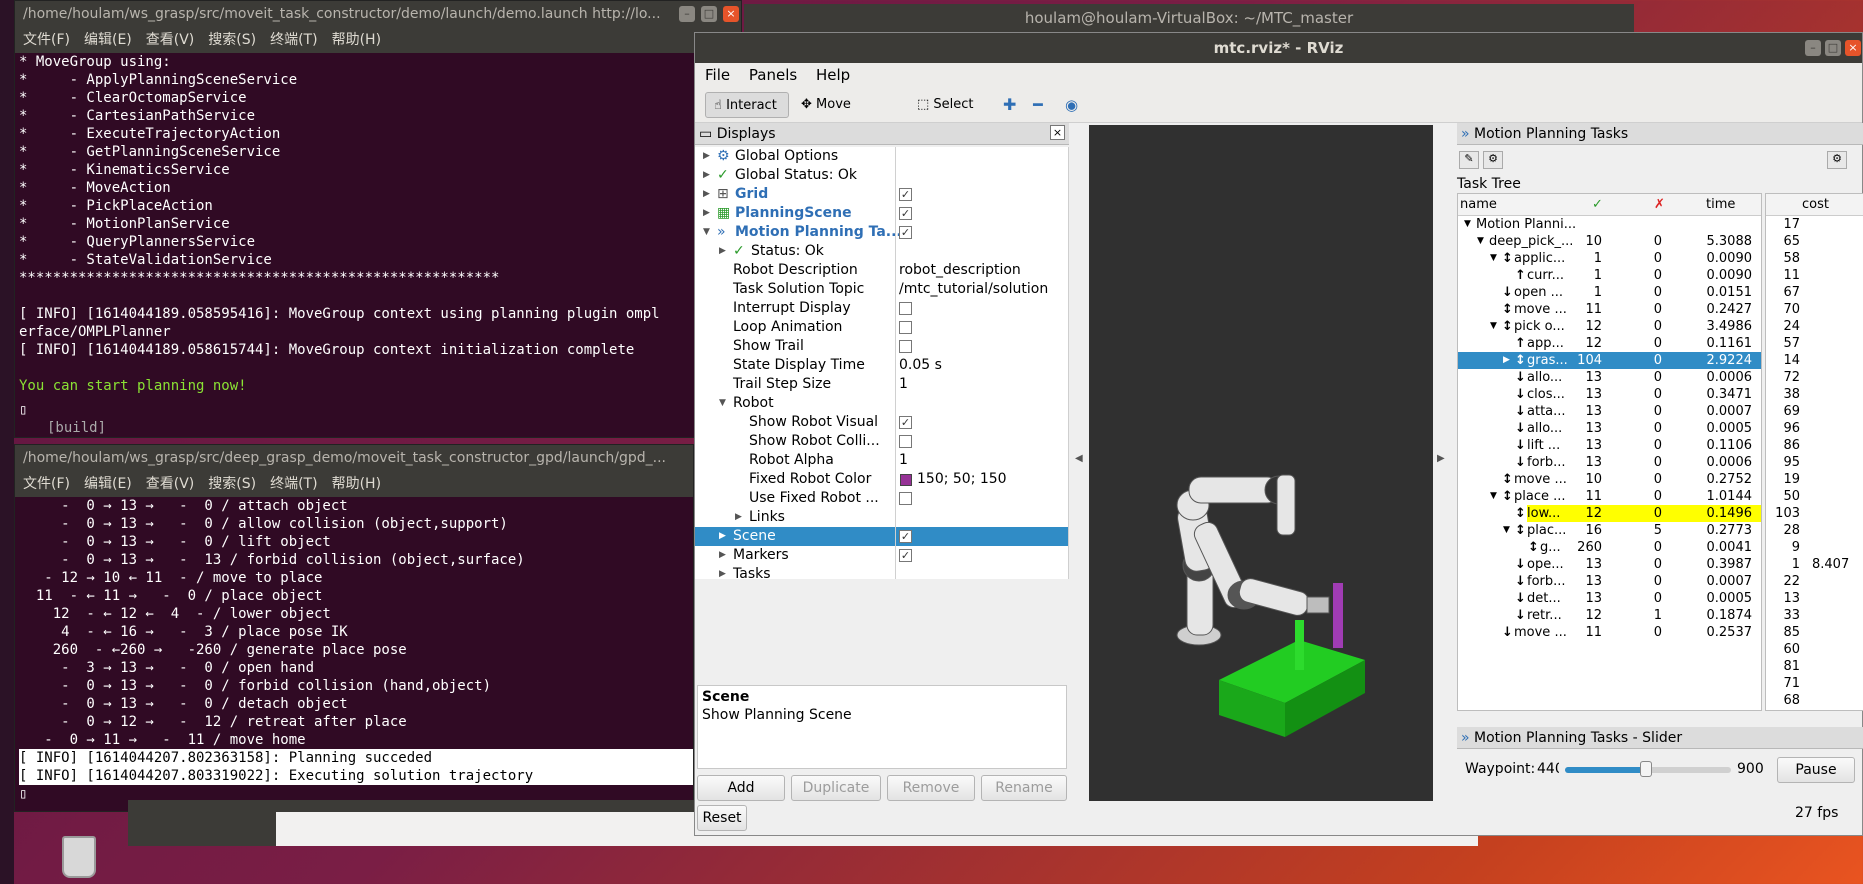  I want to click on terminal-menu-item: 编辑(E), so click(108, 40).